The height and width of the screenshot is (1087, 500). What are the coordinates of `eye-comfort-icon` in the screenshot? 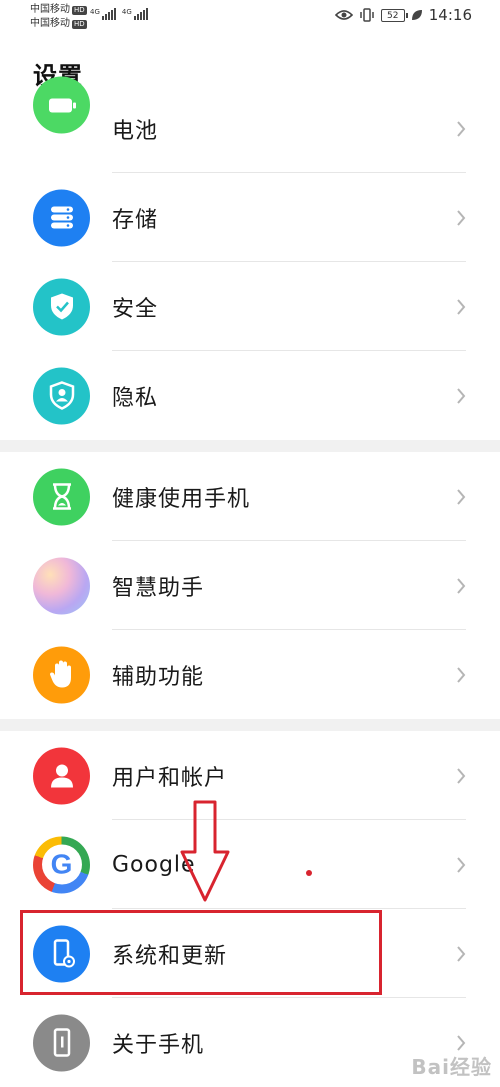 It's located at (343, 15).